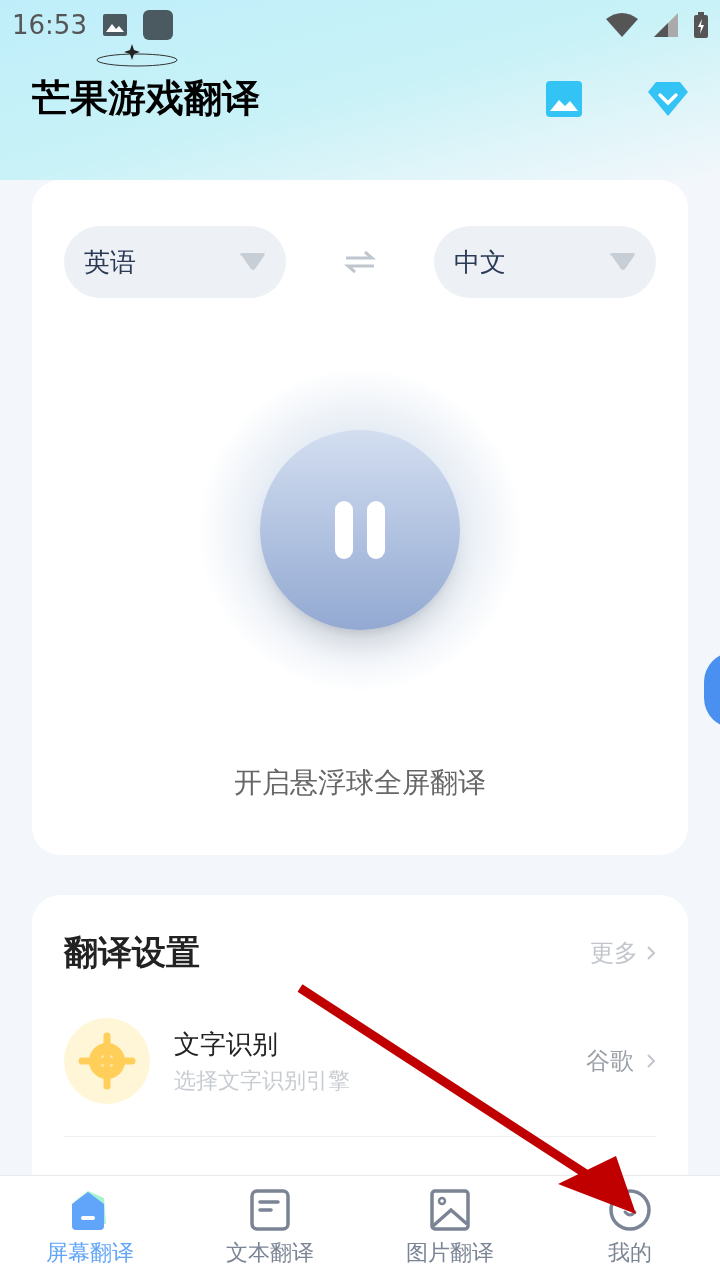 Image resolution: width=720 pixels, height=1280 pixels. What do you see at coordinates (701, 25) in the screenshot?
I see `battery-icon` at bounding box center [701, 25].